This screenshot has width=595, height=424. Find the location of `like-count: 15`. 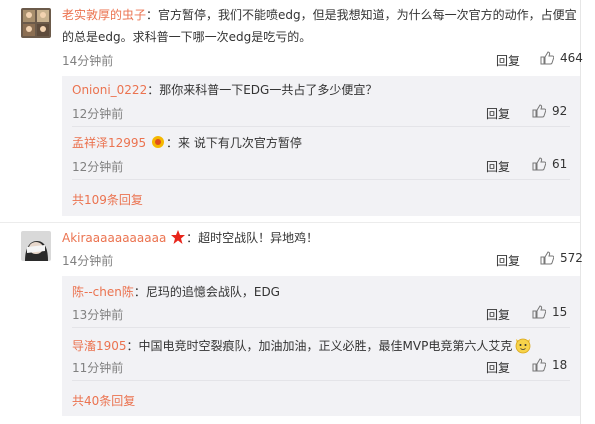

like-count: 15 is located at coordinates (560, 312).